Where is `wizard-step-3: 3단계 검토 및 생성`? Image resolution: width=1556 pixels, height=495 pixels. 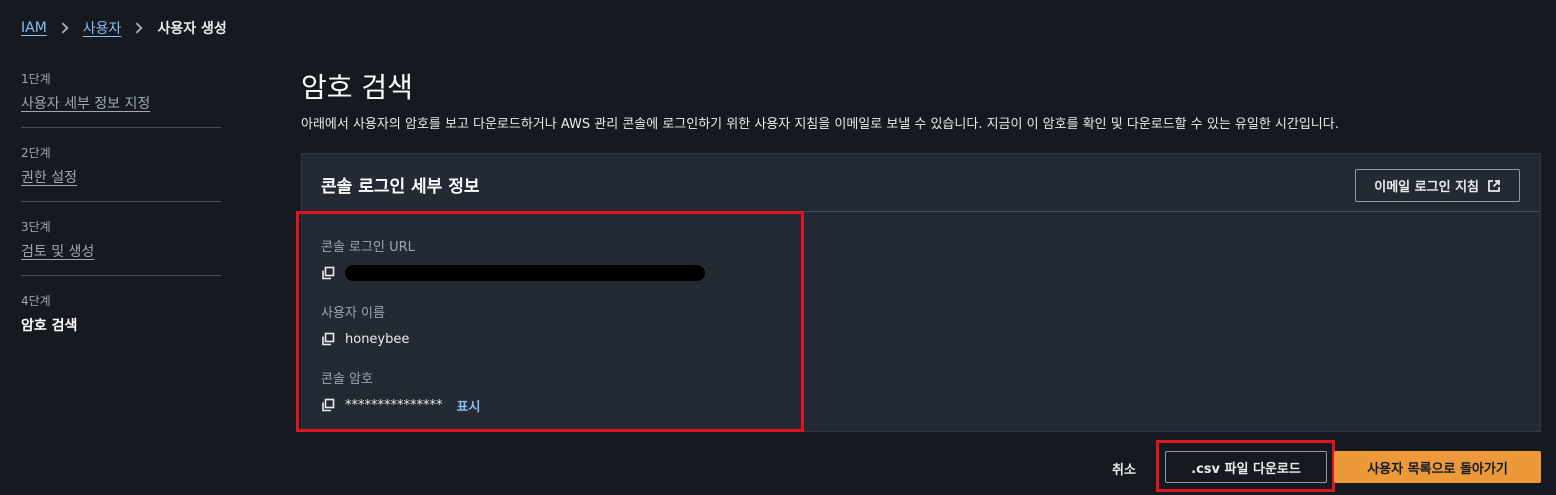 wizard-step-3: 3단계 검토 및 생성 is located at coordinates (121, 247).